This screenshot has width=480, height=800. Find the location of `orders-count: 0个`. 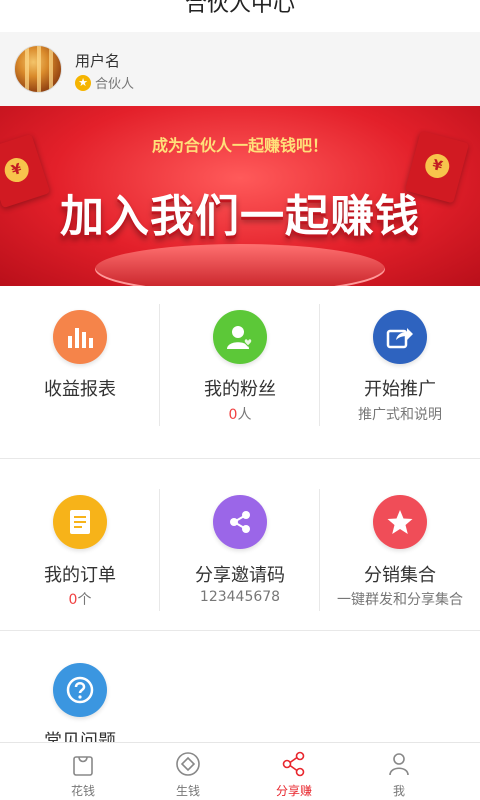

orders-count: 0个 is located at coordinates (80, 599).